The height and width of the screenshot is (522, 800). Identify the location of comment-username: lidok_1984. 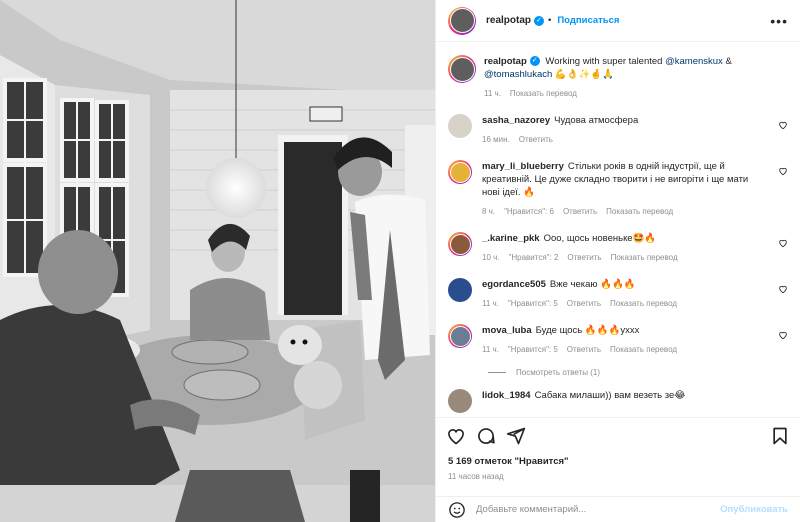
(506, 395).